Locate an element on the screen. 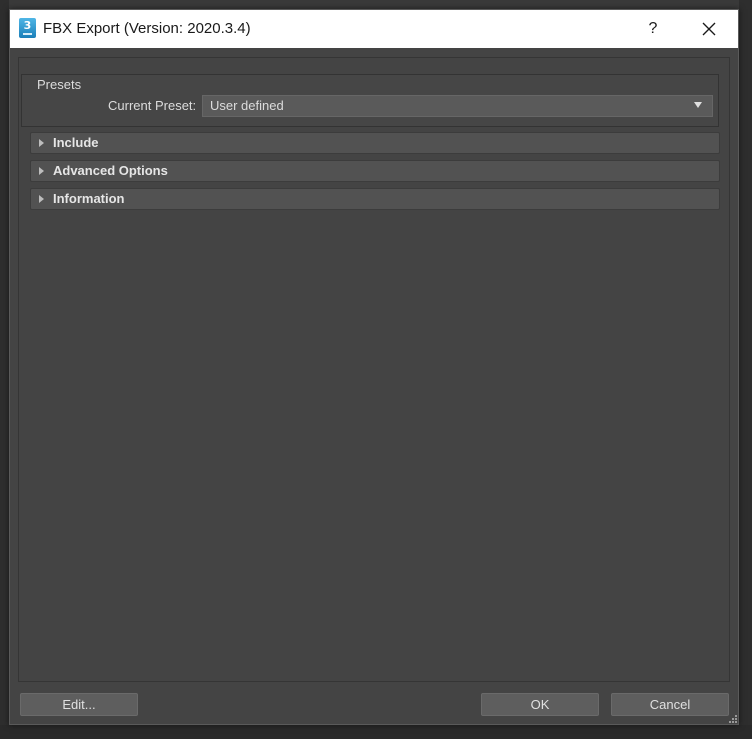  app-icon: 3 is located at coordinates (27, 28).